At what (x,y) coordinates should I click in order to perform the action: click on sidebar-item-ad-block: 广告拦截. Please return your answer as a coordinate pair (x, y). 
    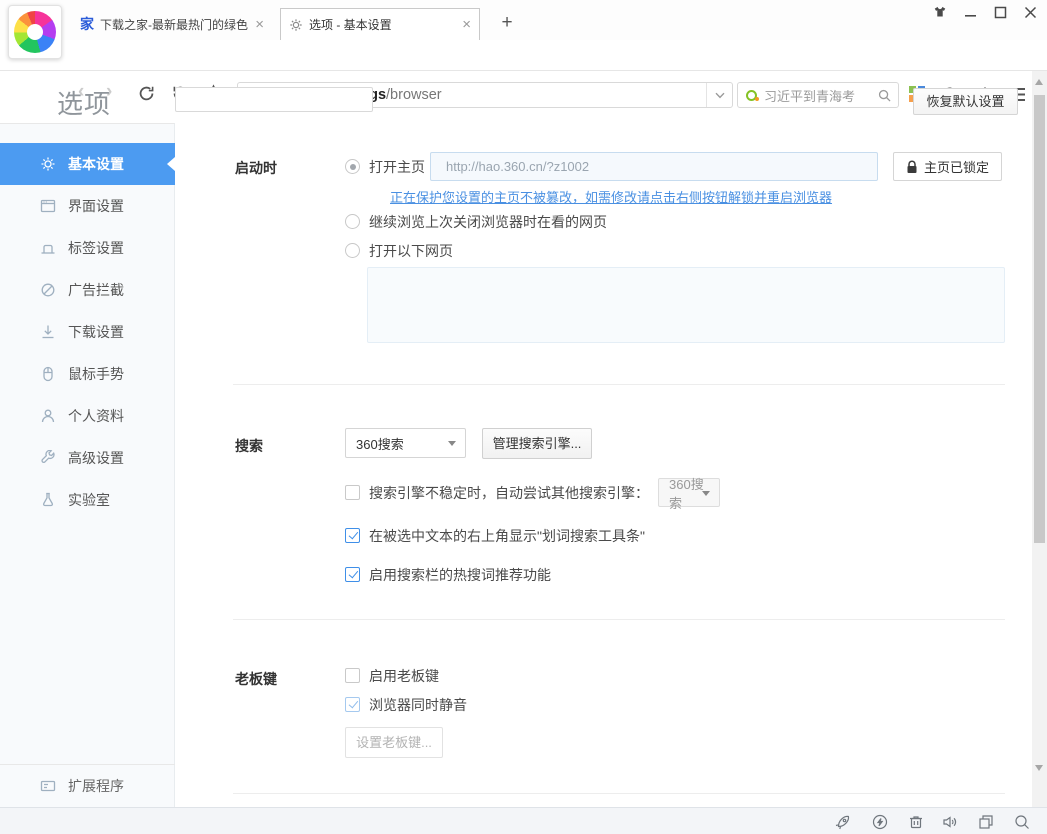
    Looking at the image, I should click on (87, 290).